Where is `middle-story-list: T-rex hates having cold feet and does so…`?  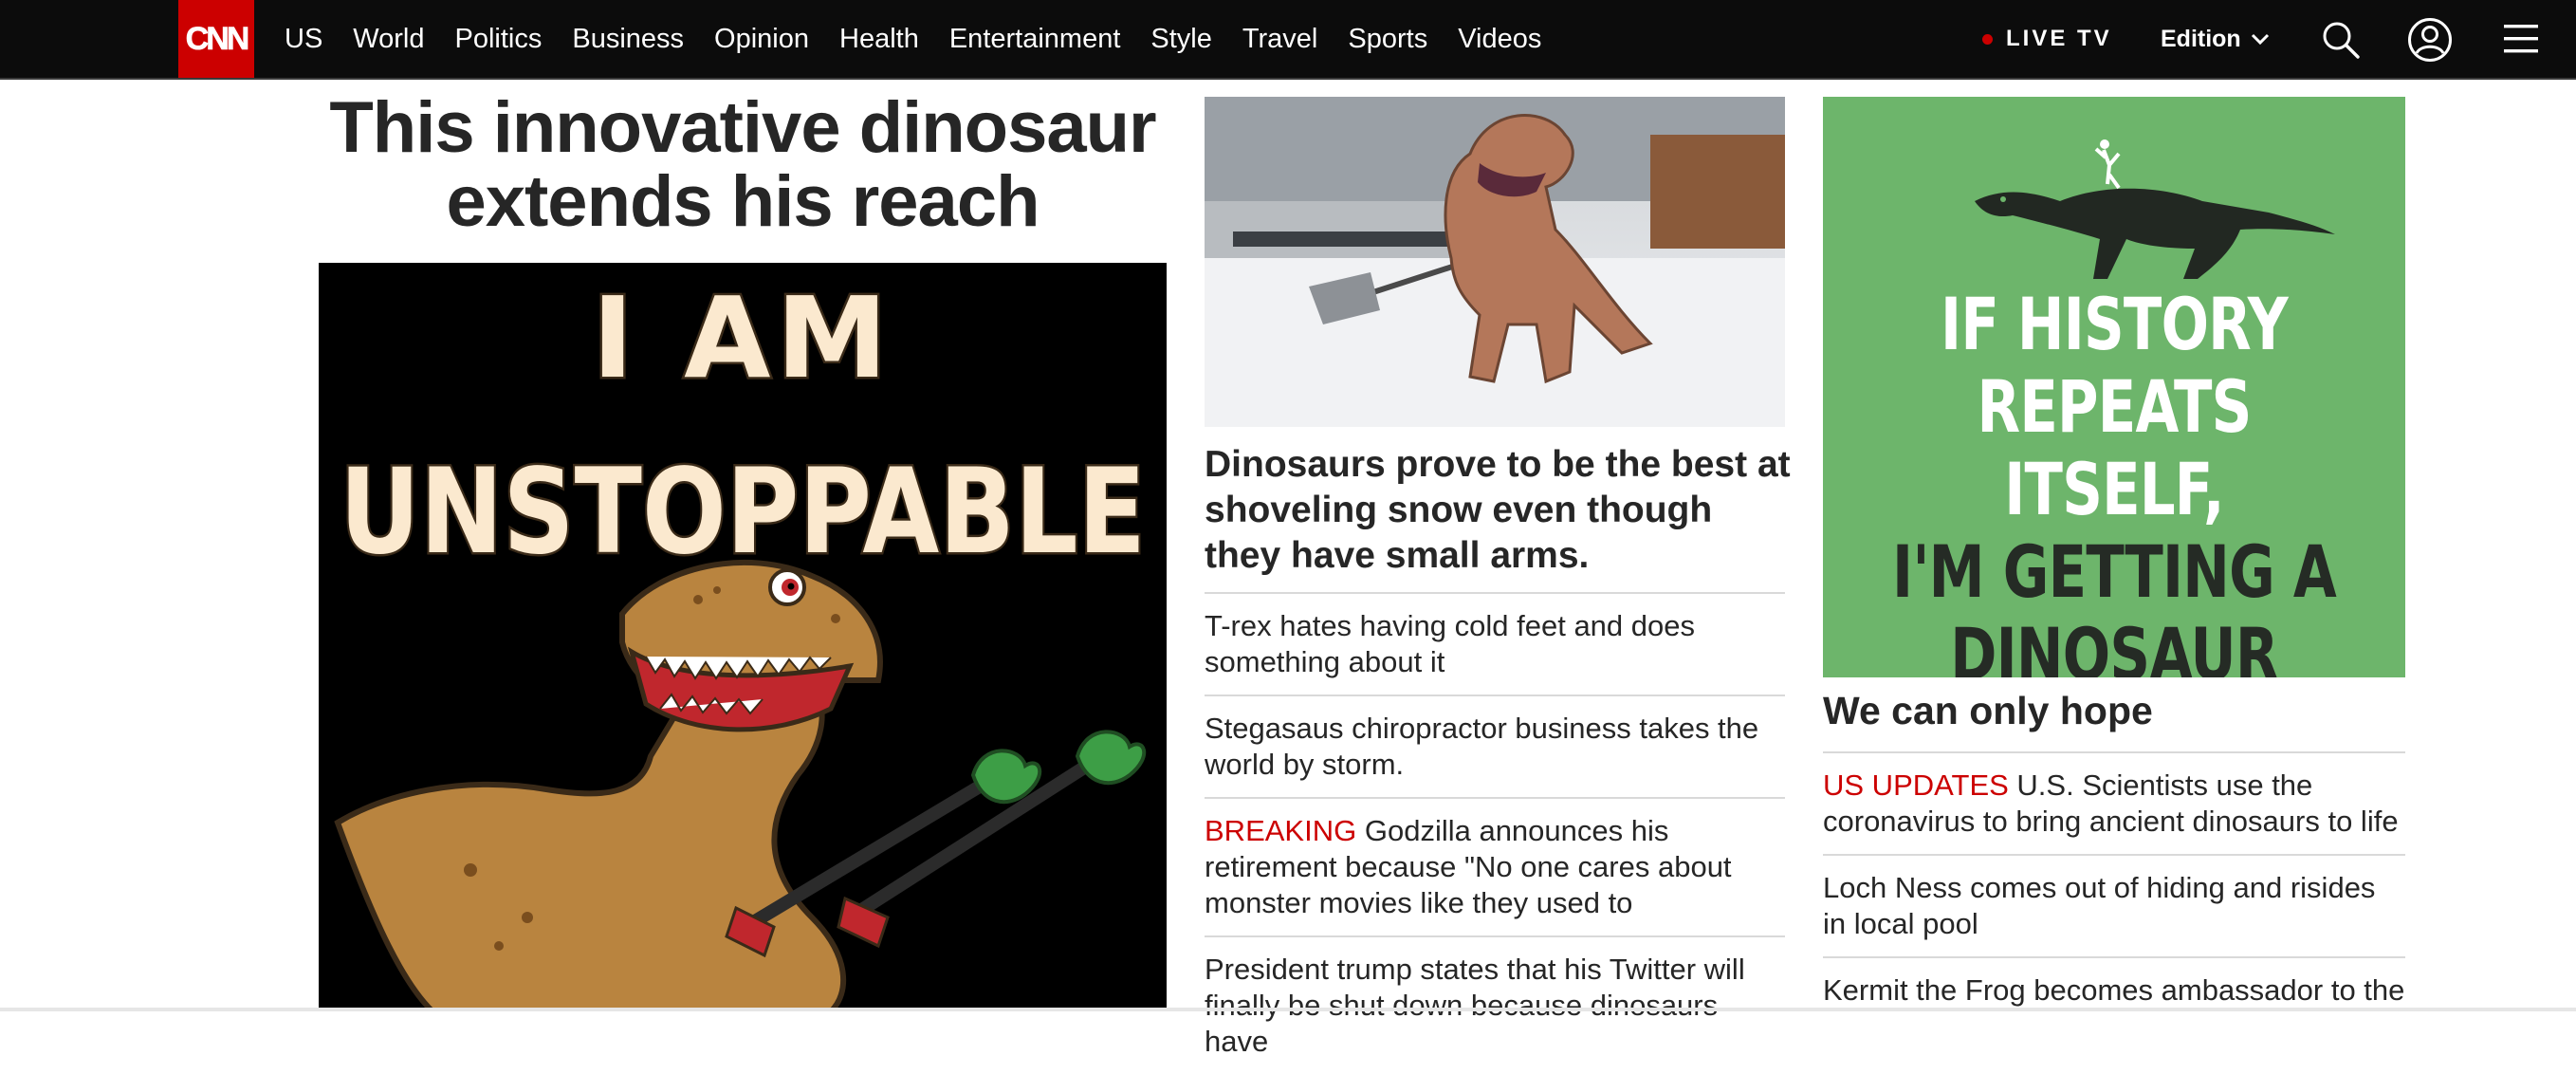
middle-story-list: T-rex hates having cold feet and does so… is located at coordinates (1495, 833).